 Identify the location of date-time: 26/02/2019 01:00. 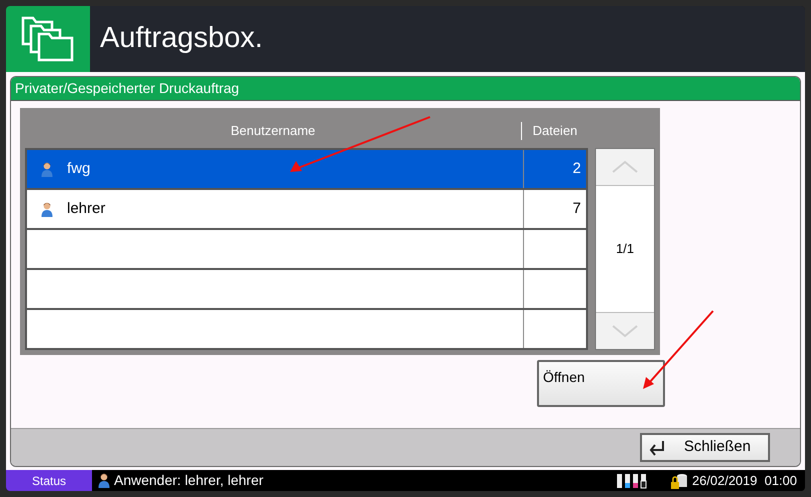
(744, 481).